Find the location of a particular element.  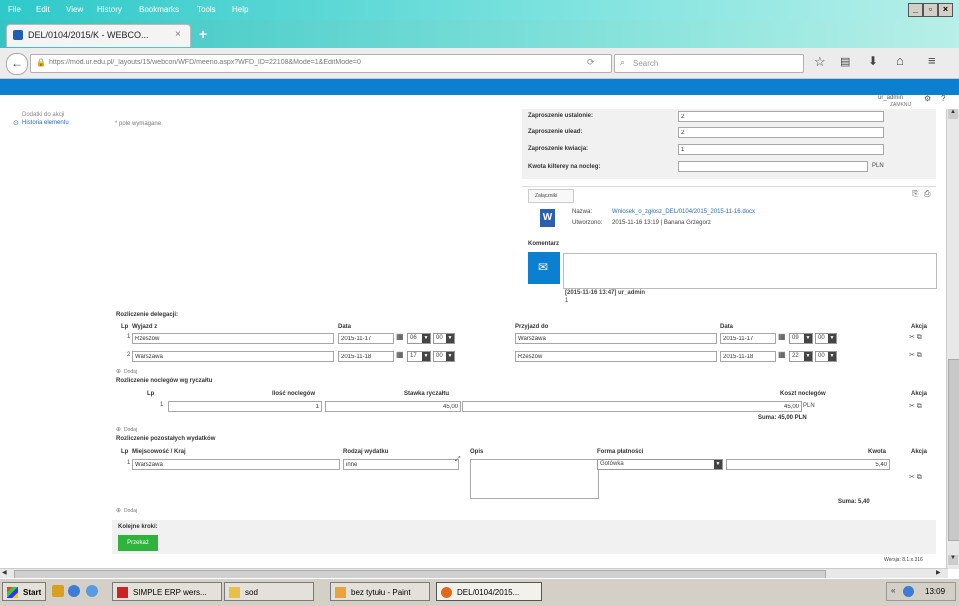

attach-scan-icon: ⎙ is located at coordinates (927, 194).